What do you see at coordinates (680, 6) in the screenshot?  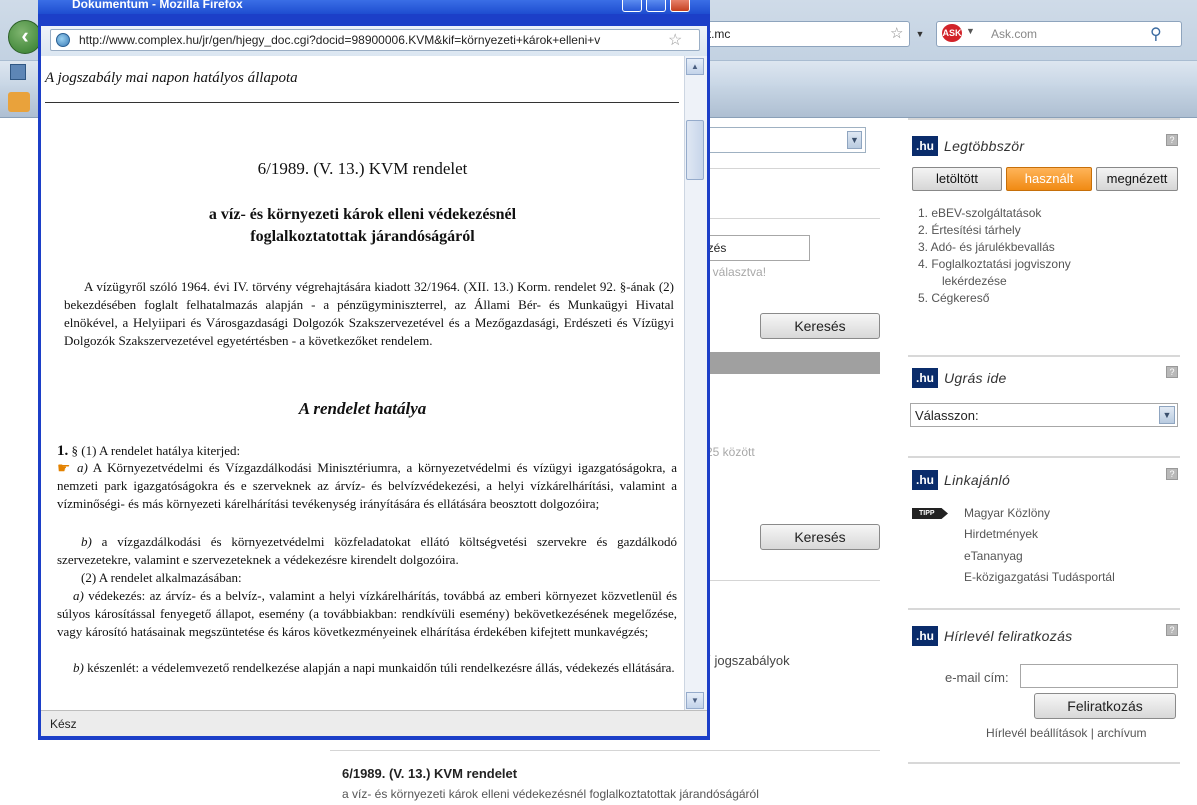 I see `close-icon` at bounding box center [680, 6].